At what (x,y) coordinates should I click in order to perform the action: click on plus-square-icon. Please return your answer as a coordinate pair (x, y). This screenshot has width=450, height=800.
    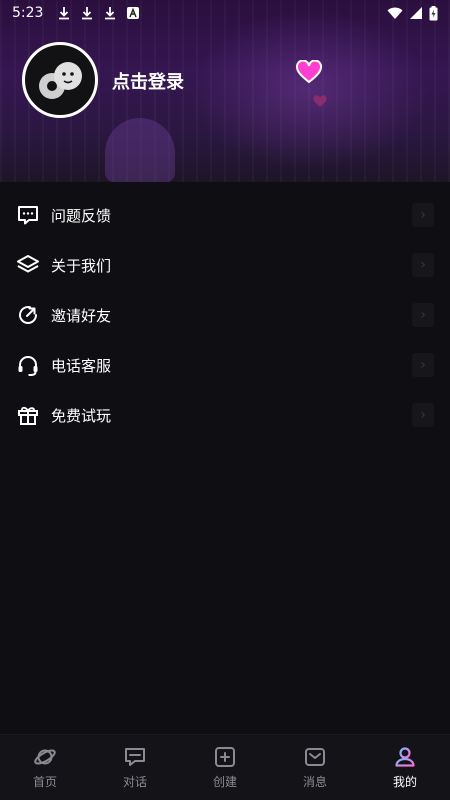
    Looking at the image, I should click on (225, 757).